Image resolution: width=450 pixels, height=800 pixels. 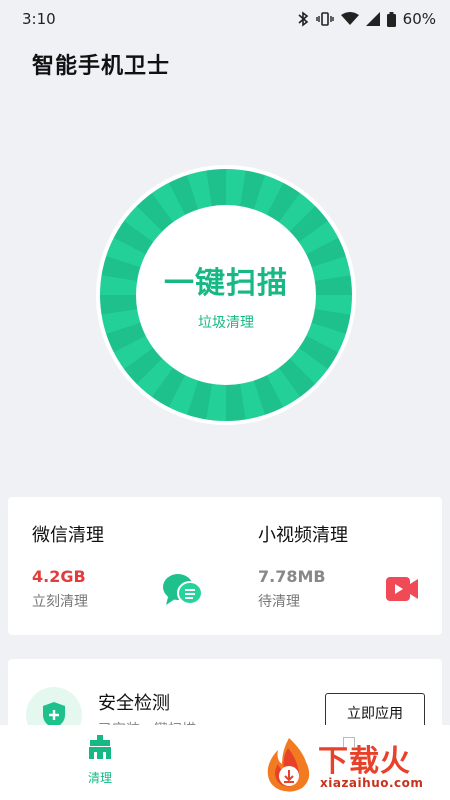 What do you see at coordinates (99, 778) in the screenshot?
I see `nav-tab-clean-label: 清理` at bounding box center [99, 778].